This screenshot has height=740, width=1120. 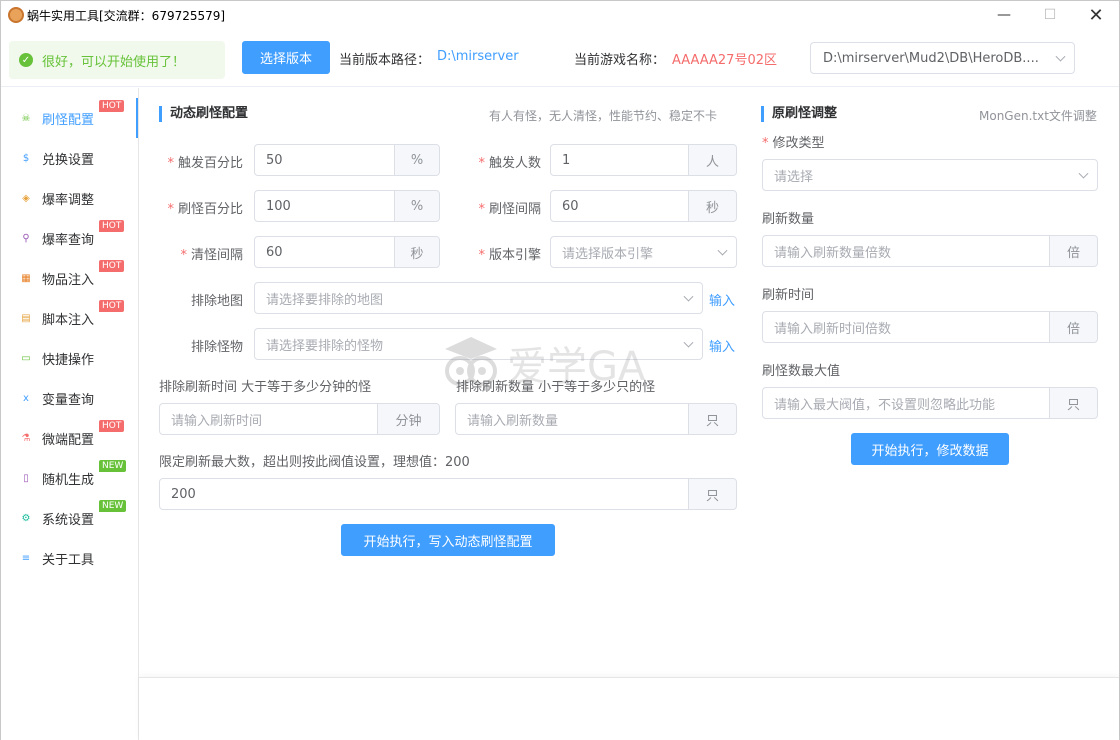 What do you see at coordinates (68, 320) in the screenshot?
I see `sidebar-item-label: 脚本注入` at bounding box center [68, 320].